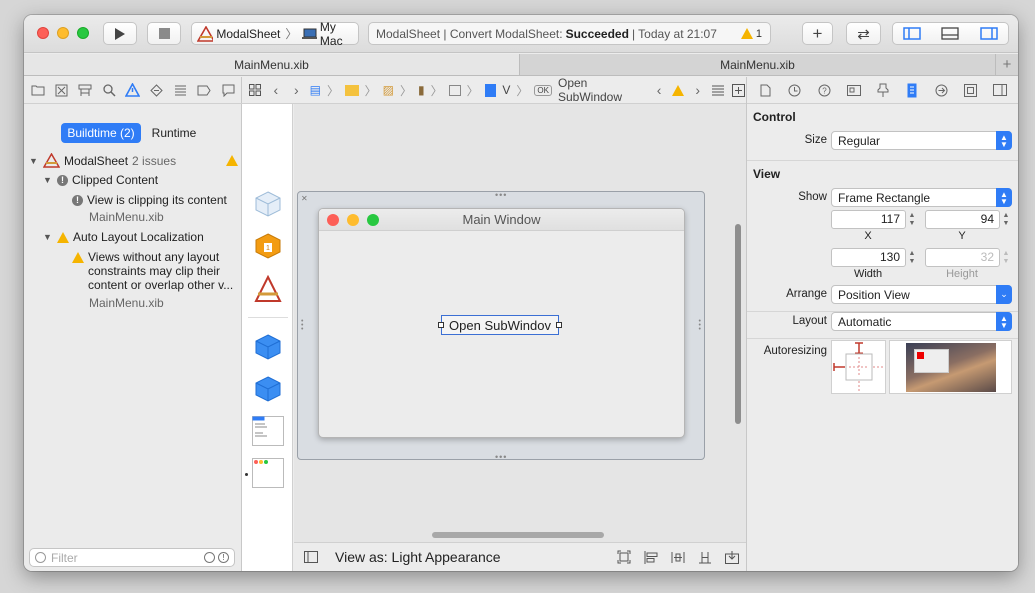  I want to click on layout-popup: Automatic ▲ ▼, so click(921, 321).